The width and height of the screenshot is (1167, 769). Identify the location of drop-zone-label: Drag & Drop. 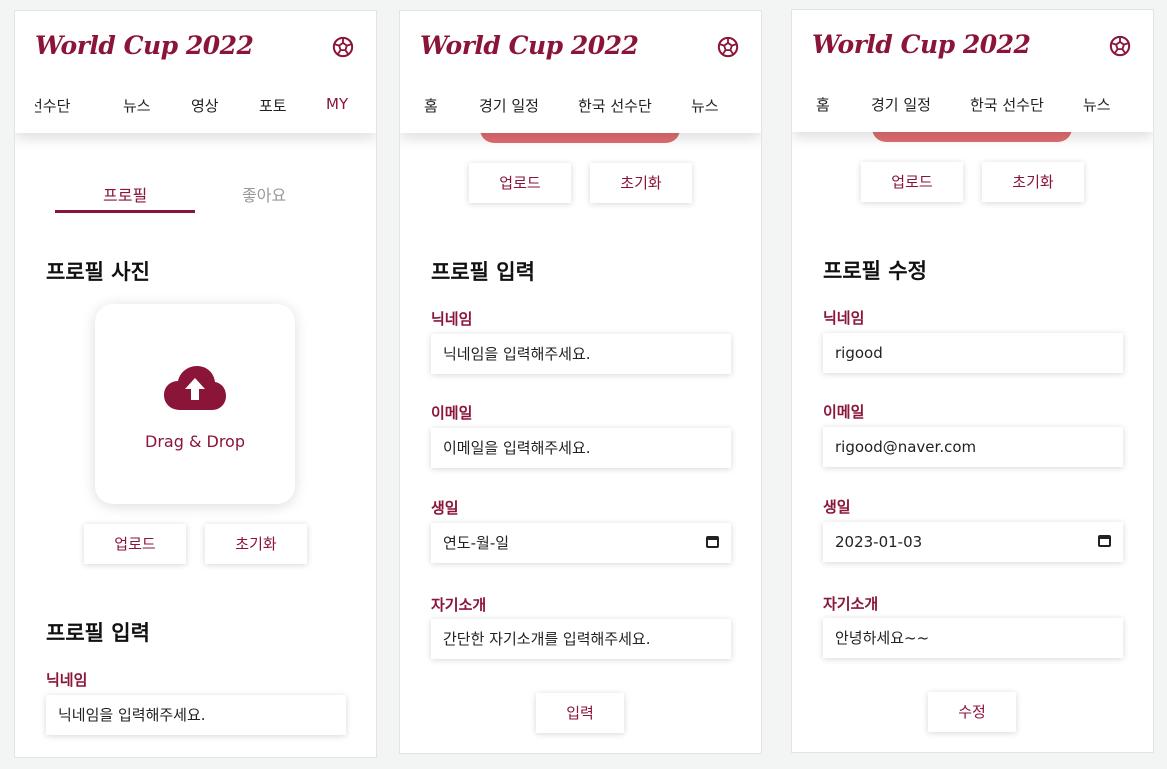
(195, 441).